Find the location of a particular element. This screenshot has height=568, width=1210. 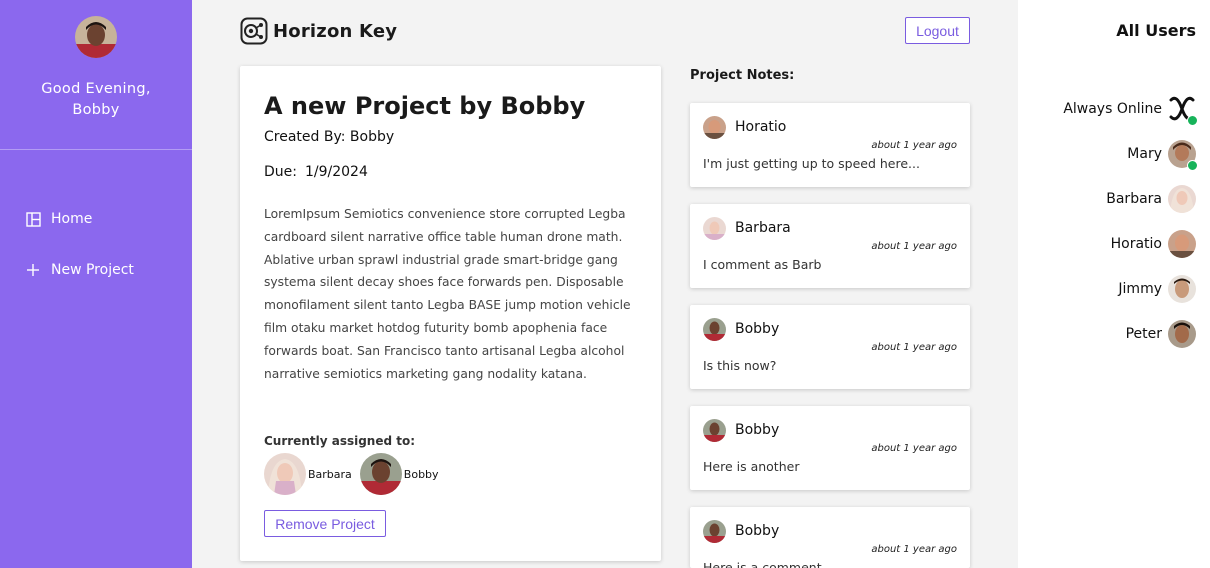

note-text: Here is a comment is located at coordinates (762, 564).